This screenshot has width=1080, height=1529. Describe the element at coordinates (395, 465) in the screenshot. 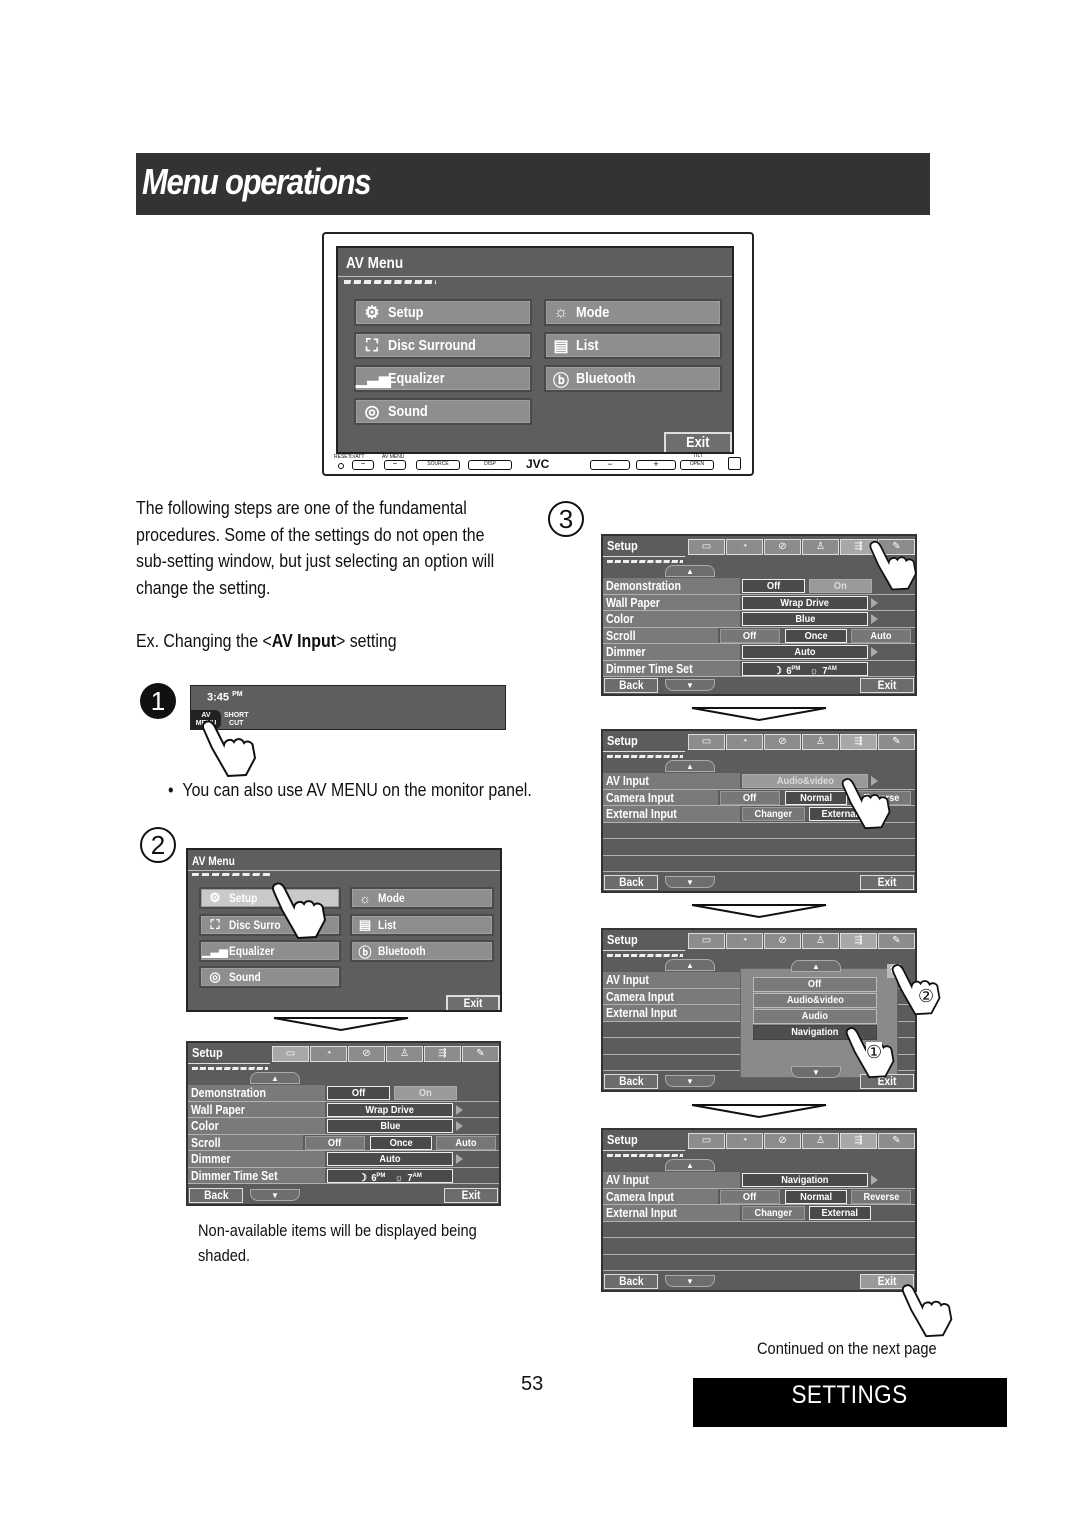

I see `avmenu-button: −` at that location.